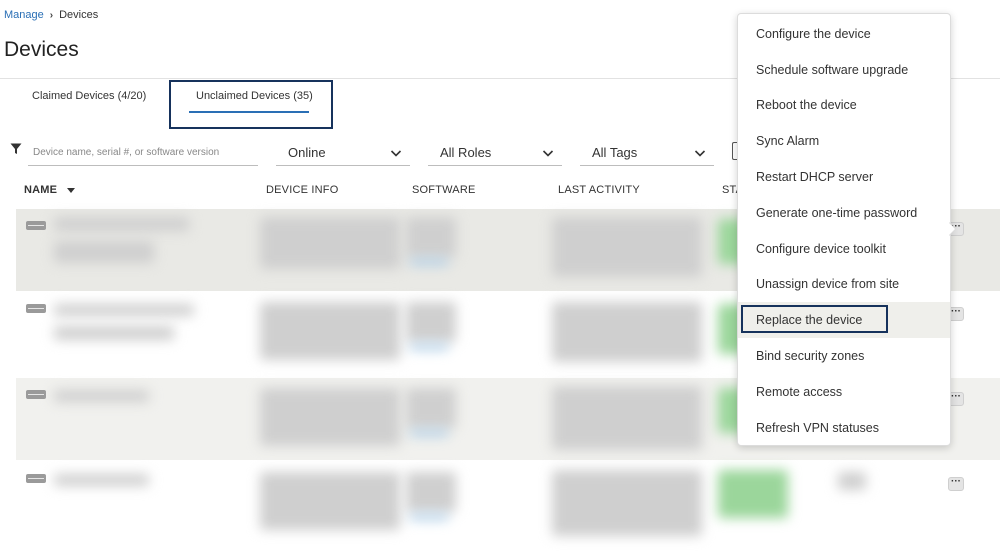 This screenshot has width=1000, height=558. Describe the element at coordinates (41, 190) in the screenshot. I see `column-name-label: NAME` at that location.